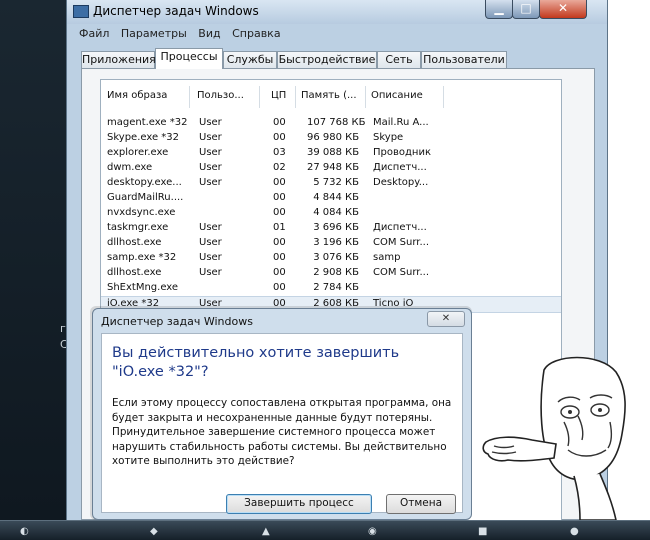  What do you see at coordinates (482, 533) in the screenshot?
I see `taskbar-item: ■` at bounding box center [482, 533].